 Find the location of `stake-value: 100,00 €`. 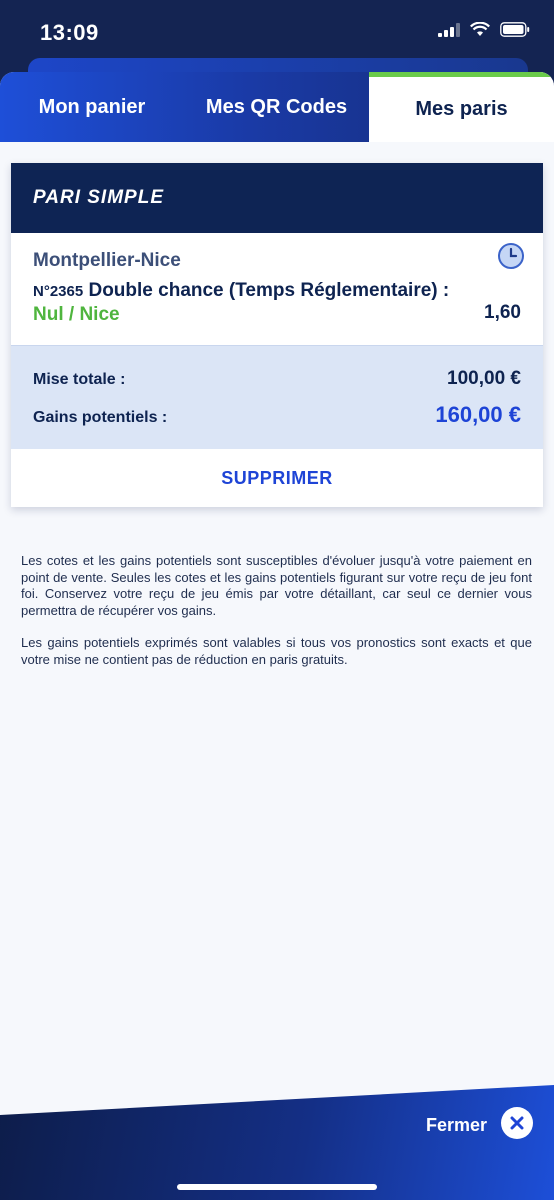

stake-value: 100,00 € is located at coordinates (484, 378).